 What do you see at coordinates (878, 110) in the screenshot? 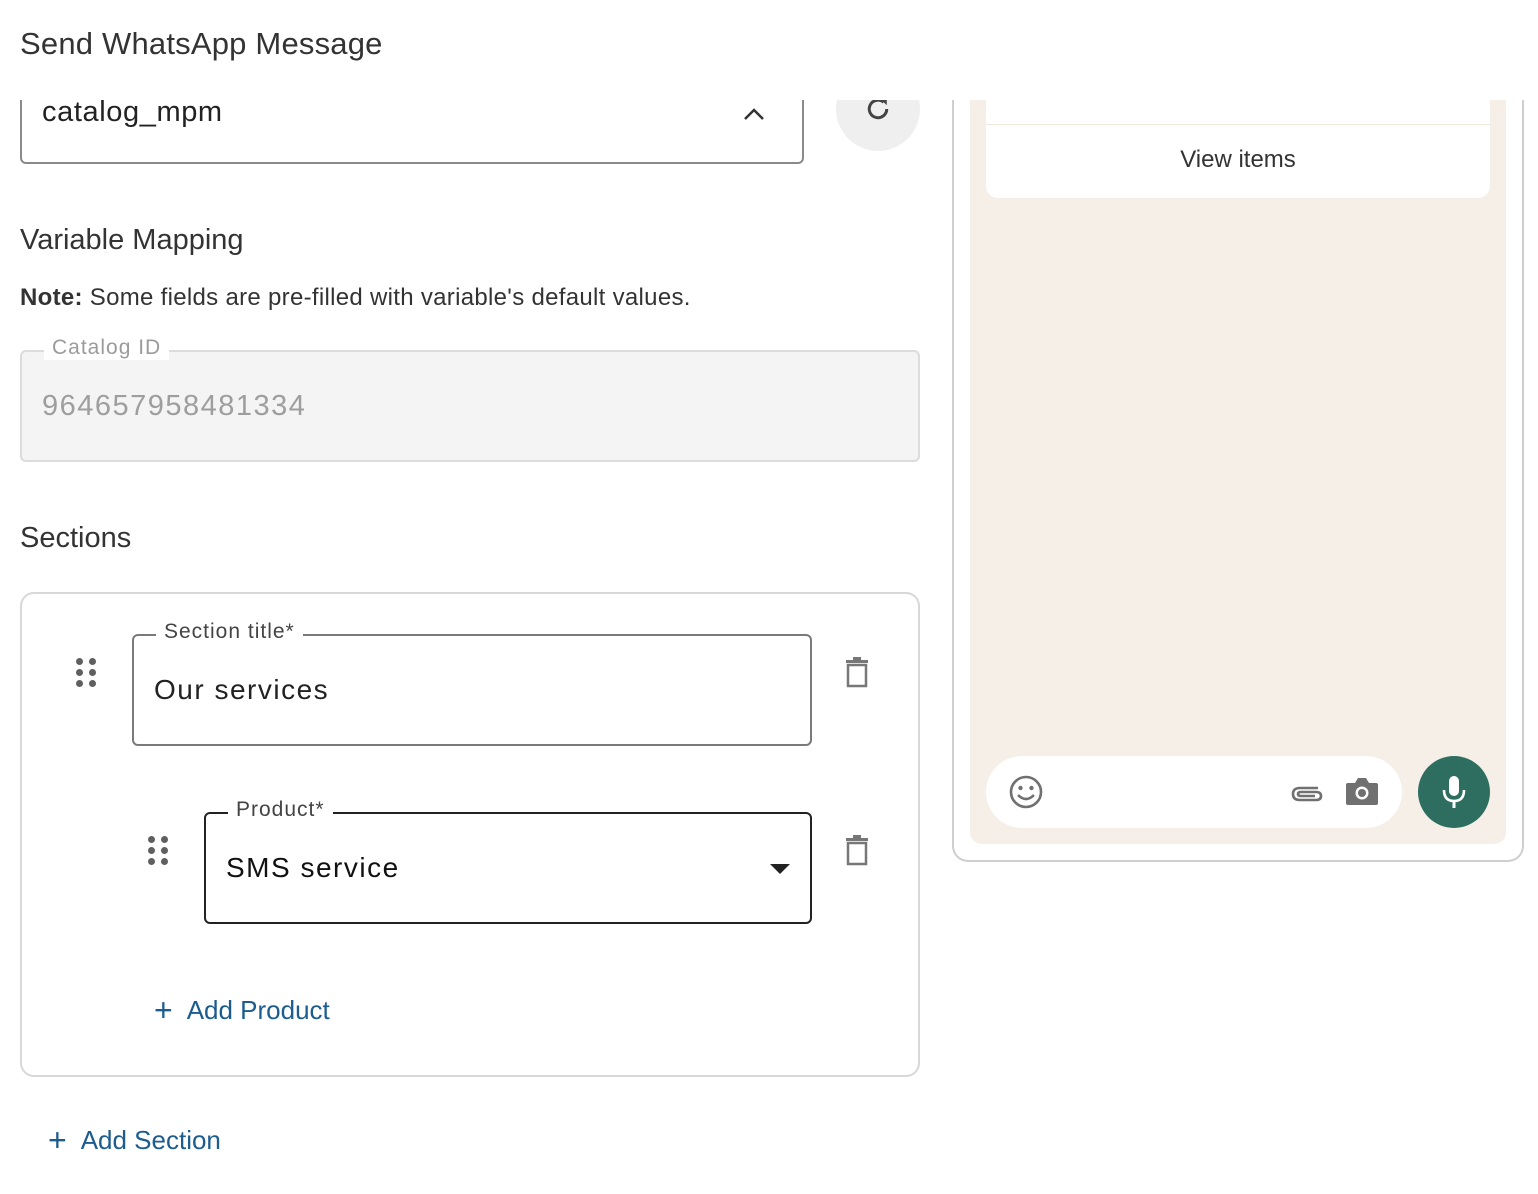
I see `refresh-icon` at bounding box center [878, 110].